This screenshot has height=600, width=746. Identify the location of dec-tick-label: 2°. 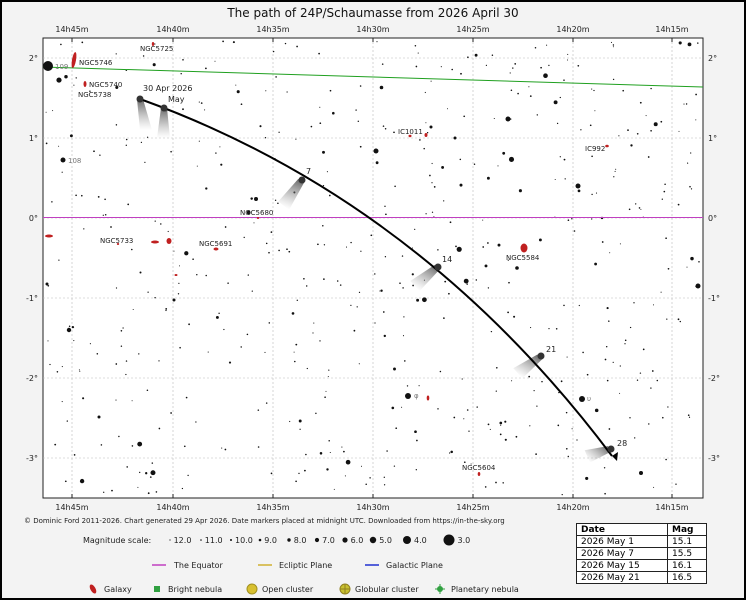
(33, 58).